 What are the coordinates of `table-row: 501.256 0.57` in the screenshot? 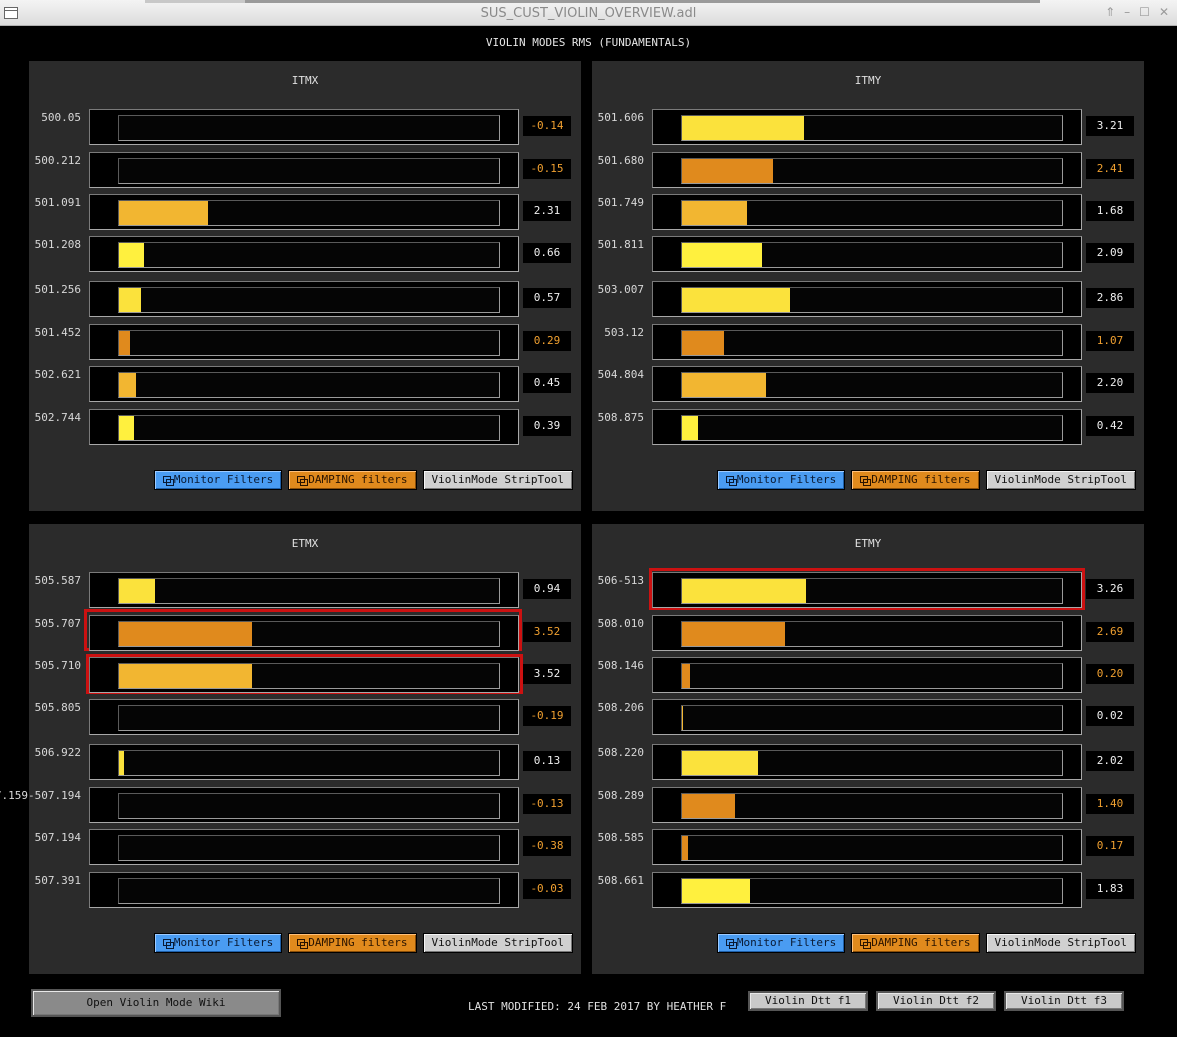 It's located at (305, 299).